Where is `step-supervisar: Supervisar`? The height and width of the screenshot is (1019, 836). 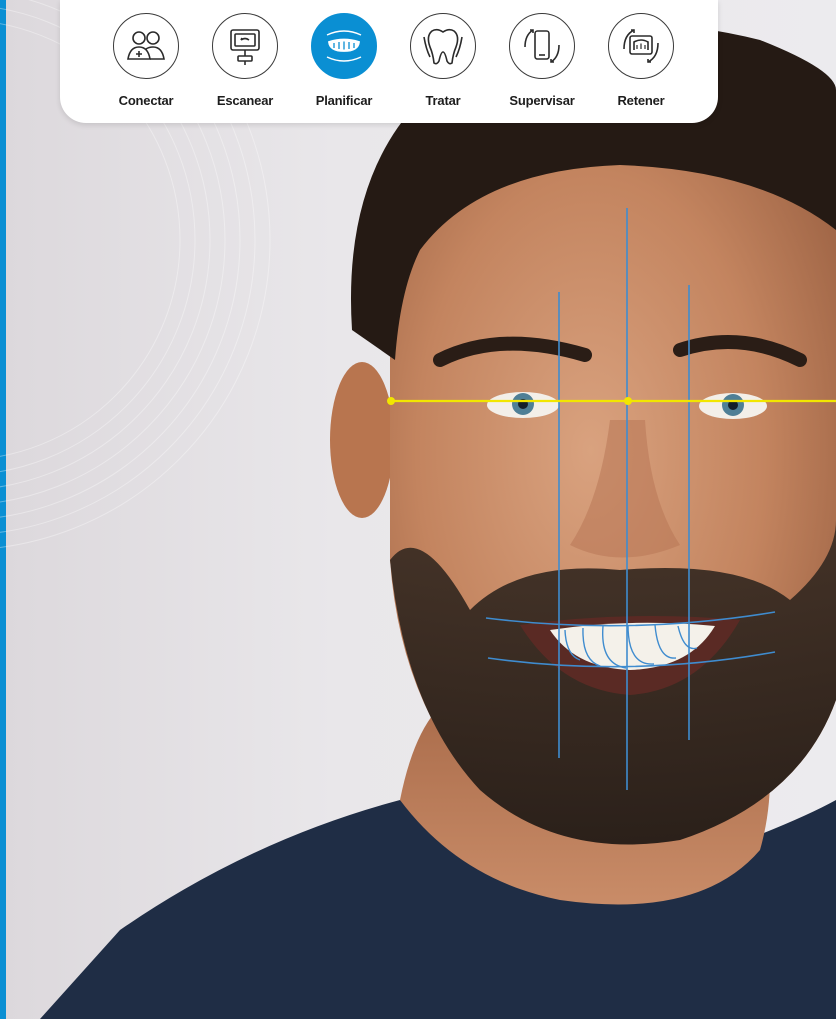
step-supervisar: Supervisar is located at coordinates (542, 60).